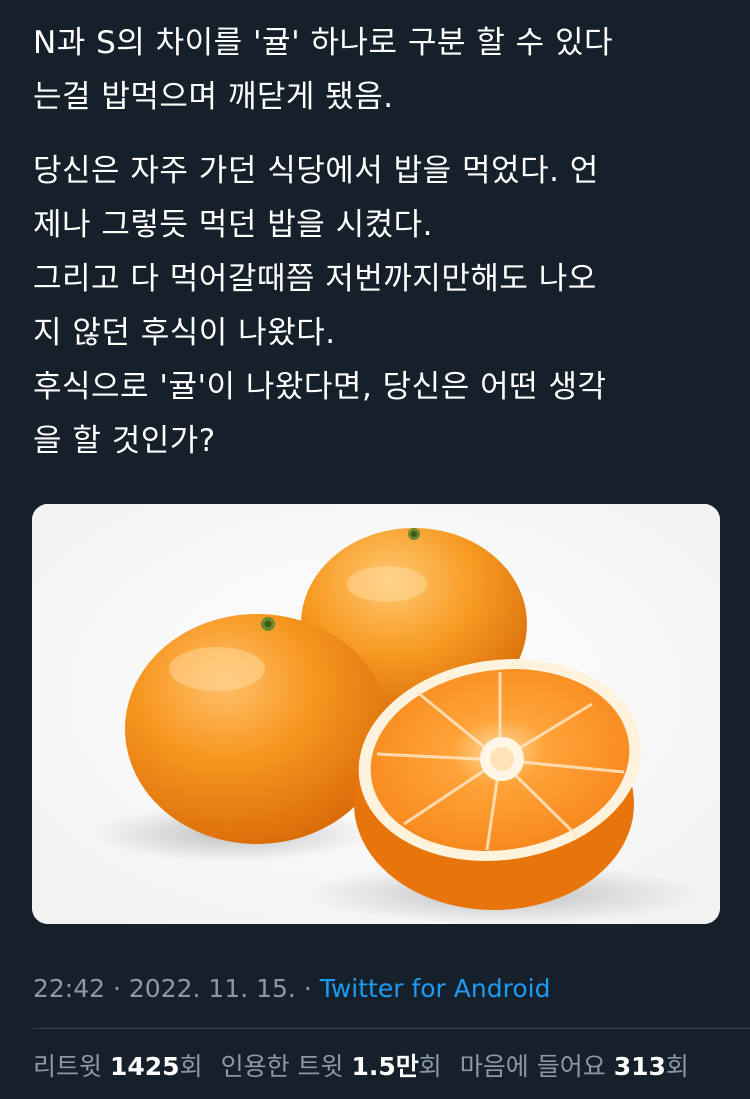  I want to click on tweet-text-line: 후식으로 '귤'이 나왔다면, 당신은 어떤 생각, so click(320, 387).